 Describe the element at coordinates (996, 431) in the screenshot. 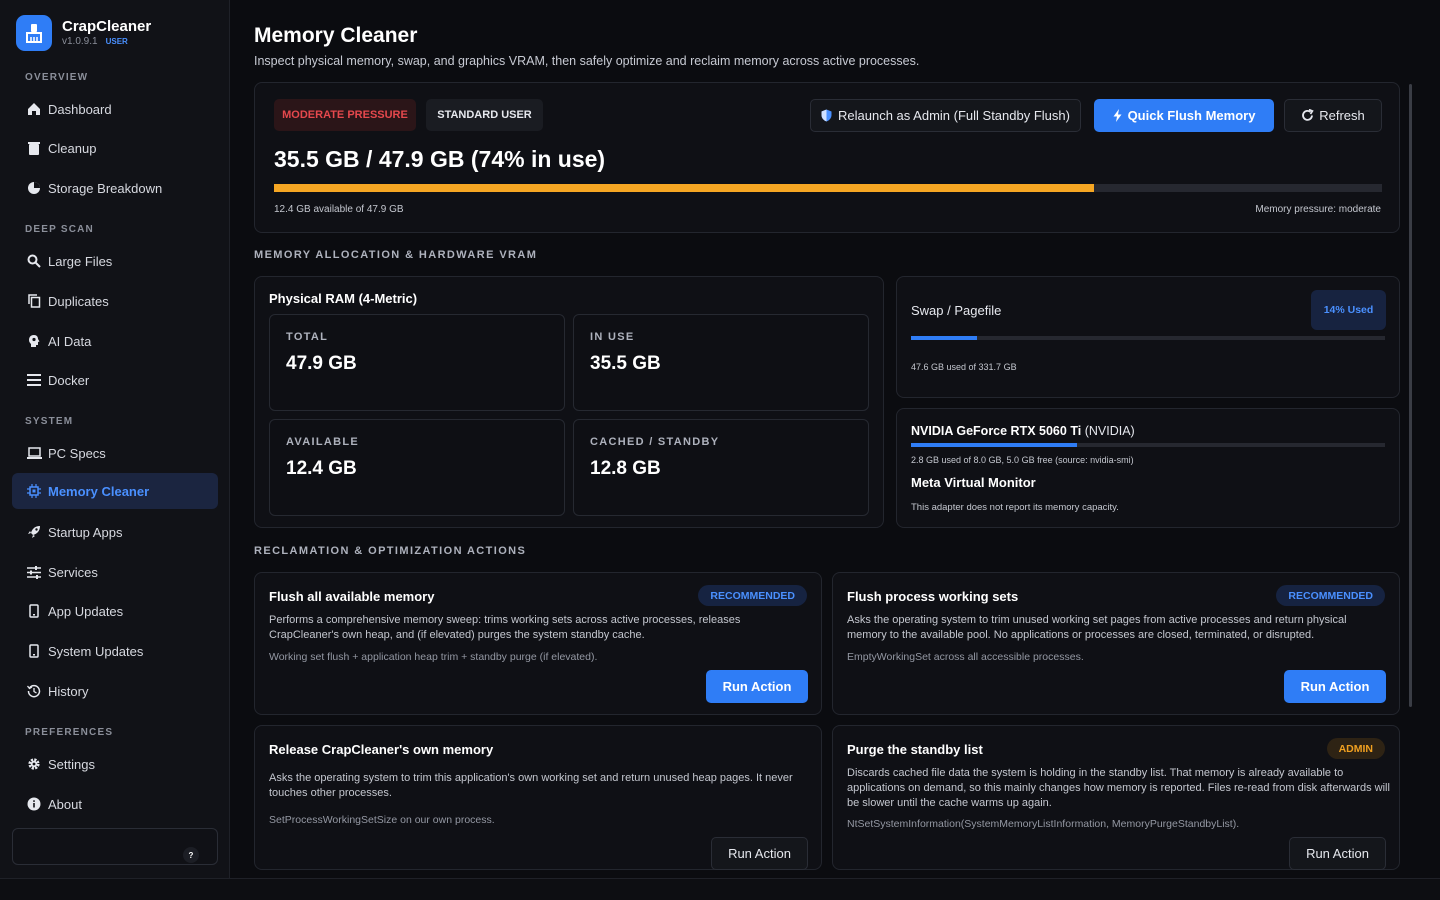

I see `gpu-name: NVIDIA GeForce RTX 5060 Ti` at that location.